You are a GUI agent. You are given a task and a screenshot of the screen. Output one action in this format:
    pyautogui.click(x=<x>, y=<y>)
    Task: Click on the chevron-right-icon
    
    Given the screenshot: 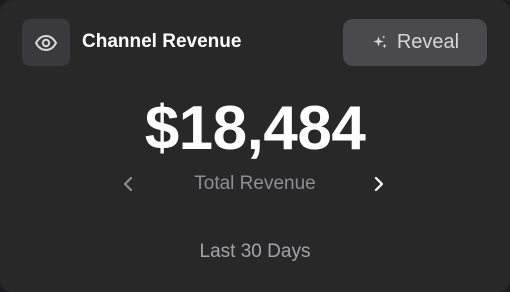 What is the action you would take?
    pyautogui.click(x=379, y=184)
    